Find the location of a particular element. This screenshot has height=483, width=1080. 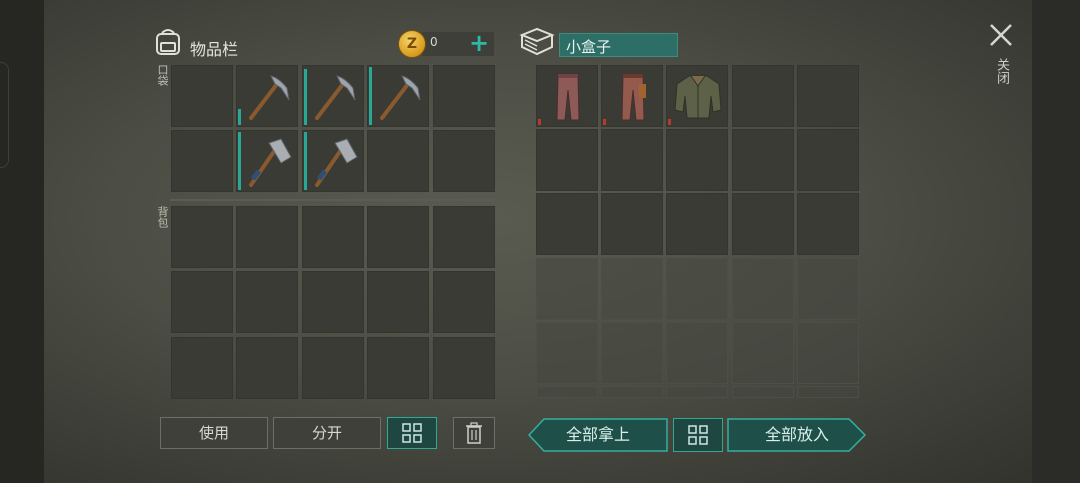

coin-icon: Z is located at coordinates (412, 44).